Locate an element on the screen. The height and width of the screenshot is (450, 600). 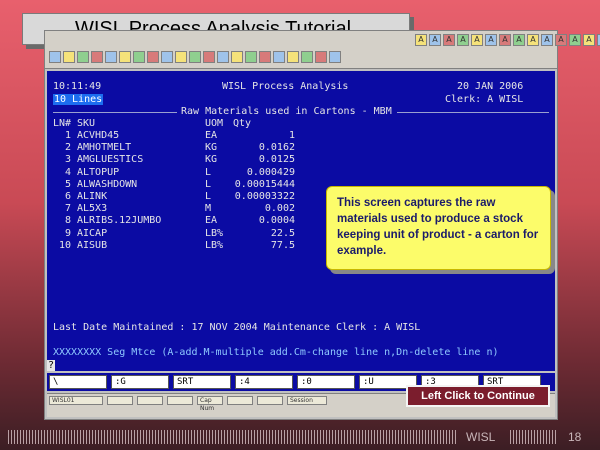
row-qty: 0.00015444 is located at coordinates (264, 184).